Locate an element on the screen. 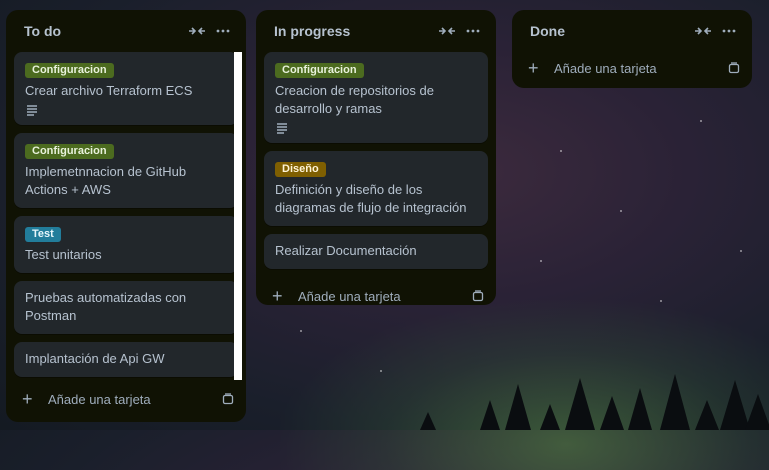  list-header: In progress is located at coordinates (376, 31).